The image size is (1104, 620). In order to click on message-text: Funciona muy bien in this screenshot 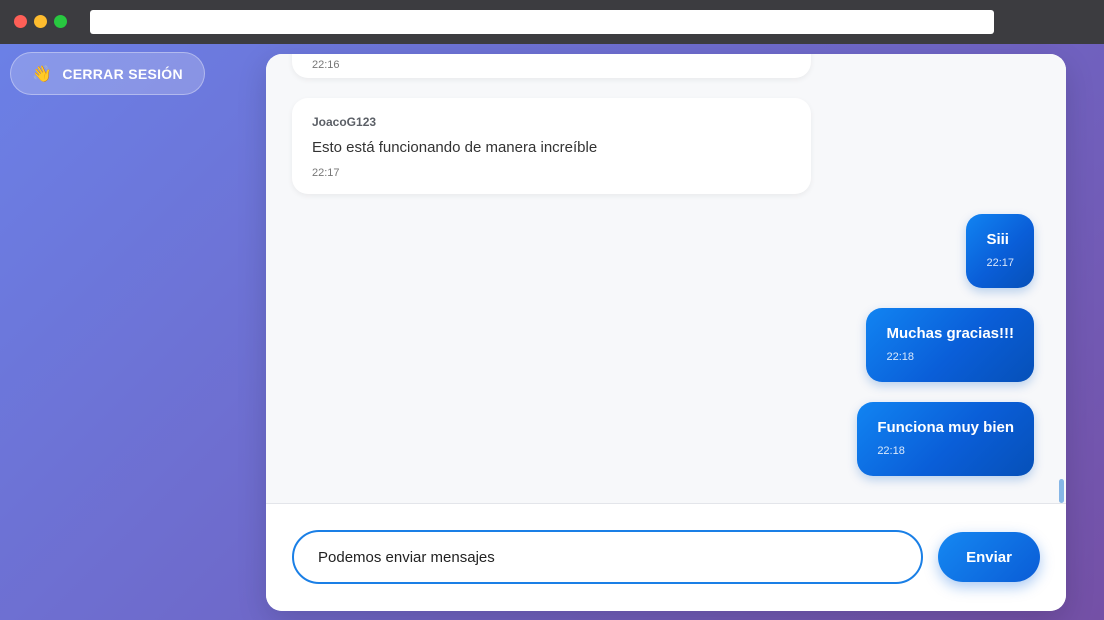, I will do `click(945, 427)`.